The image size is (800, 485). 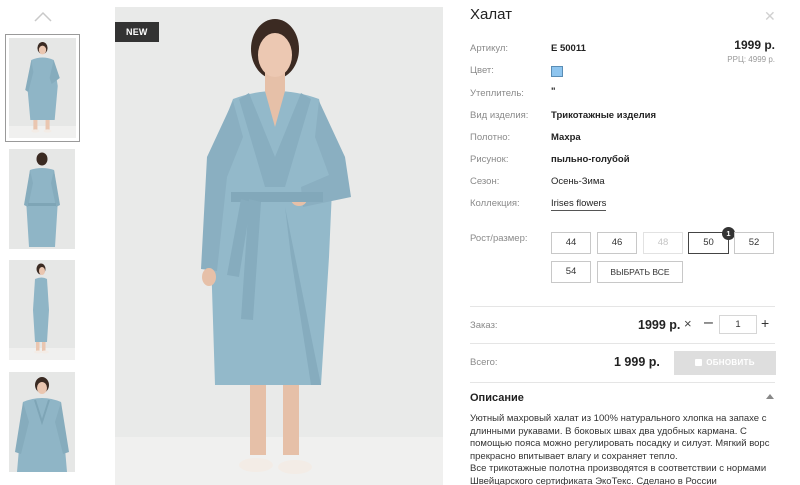 I want to click on attr-value-season: Осень-Зима, so click(x=578, y=181).